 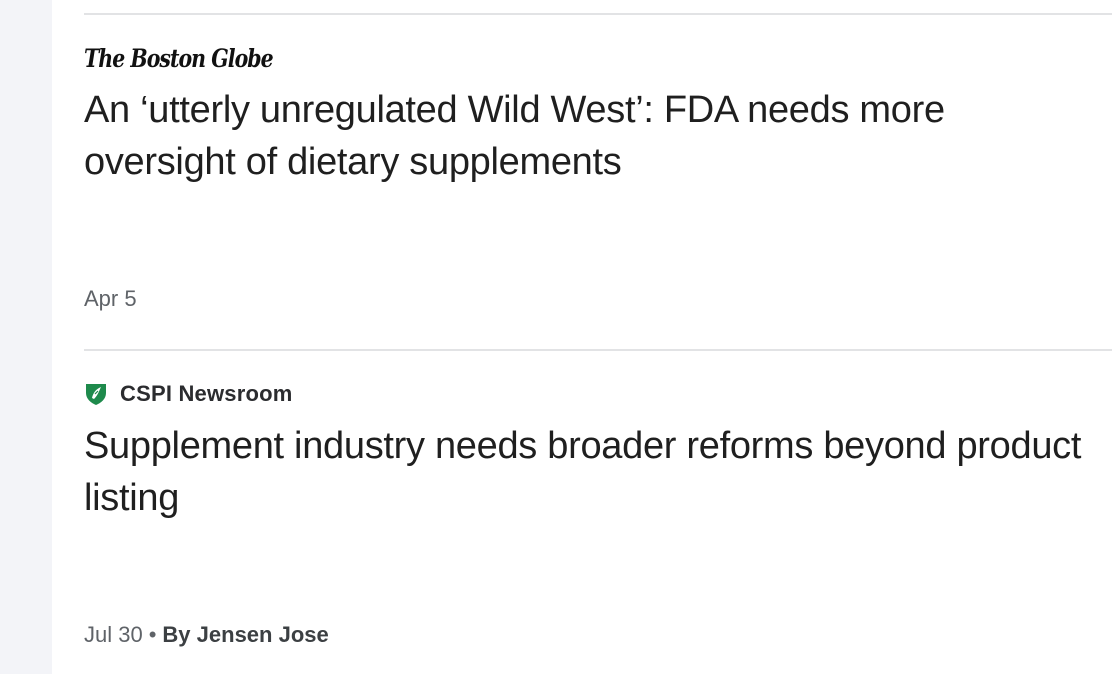 I want to click on source-row: The Boston Globe, so click(x=584, y=58).